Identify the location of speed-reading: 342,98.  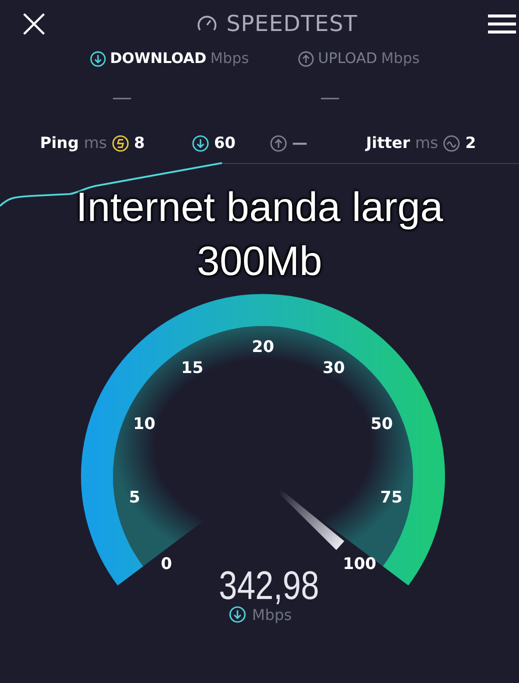
(269, 585).